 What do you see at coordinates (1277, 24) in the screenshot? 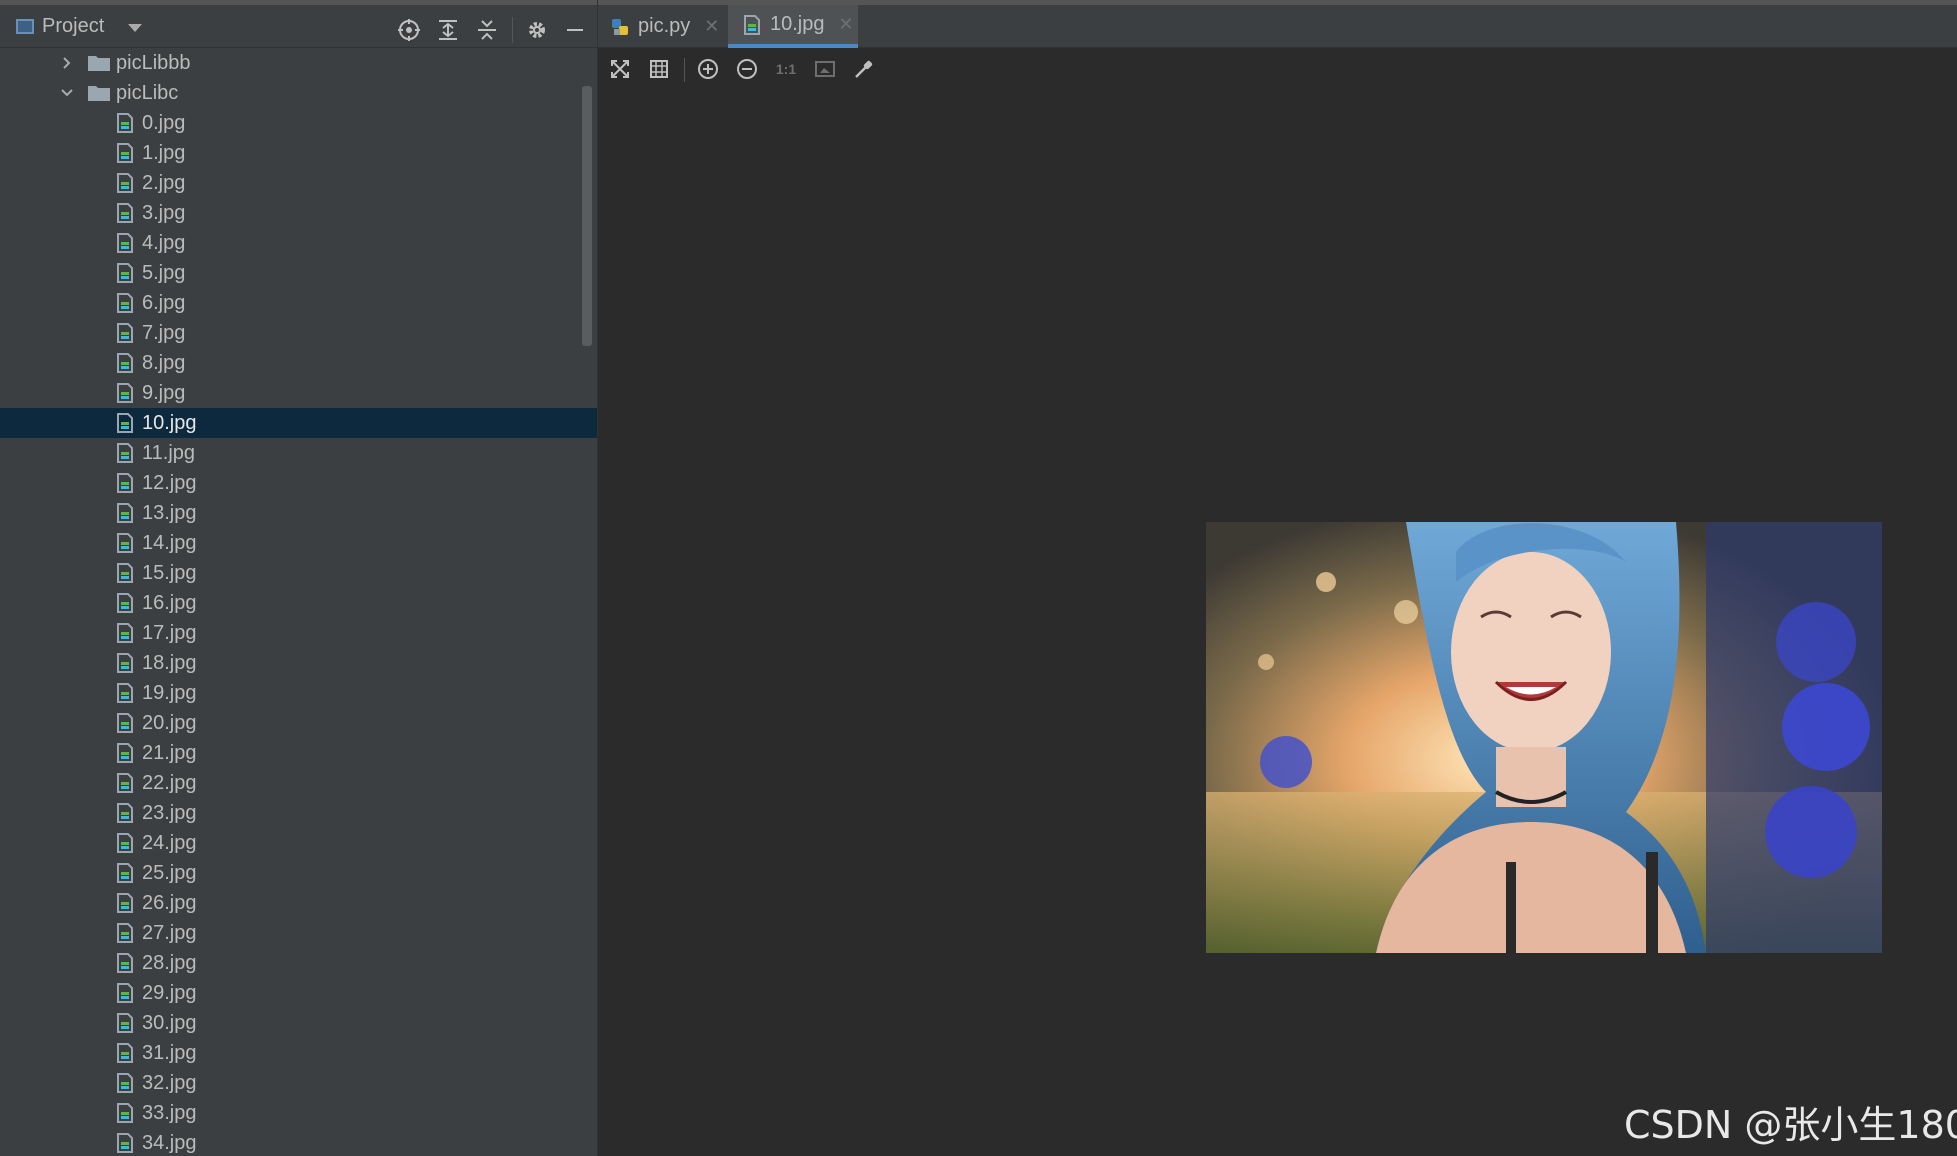
I see `editor-tabs: pic.py ✕ 10.jpg ✕` at bounding box center [1277, 24].